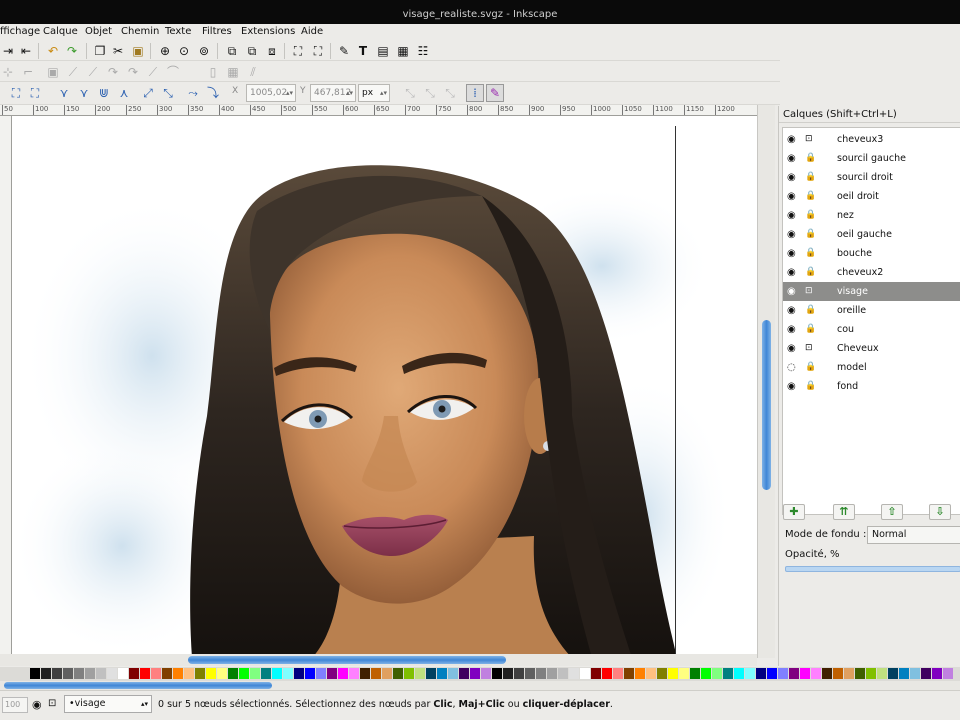 The height and width of the screenshot is (720, 960). What do you see at coordinates (333, 93) in the screenshot?
I see `y-coordinate-field: 467,812 ▴▾` at bounding box center [333, 93].